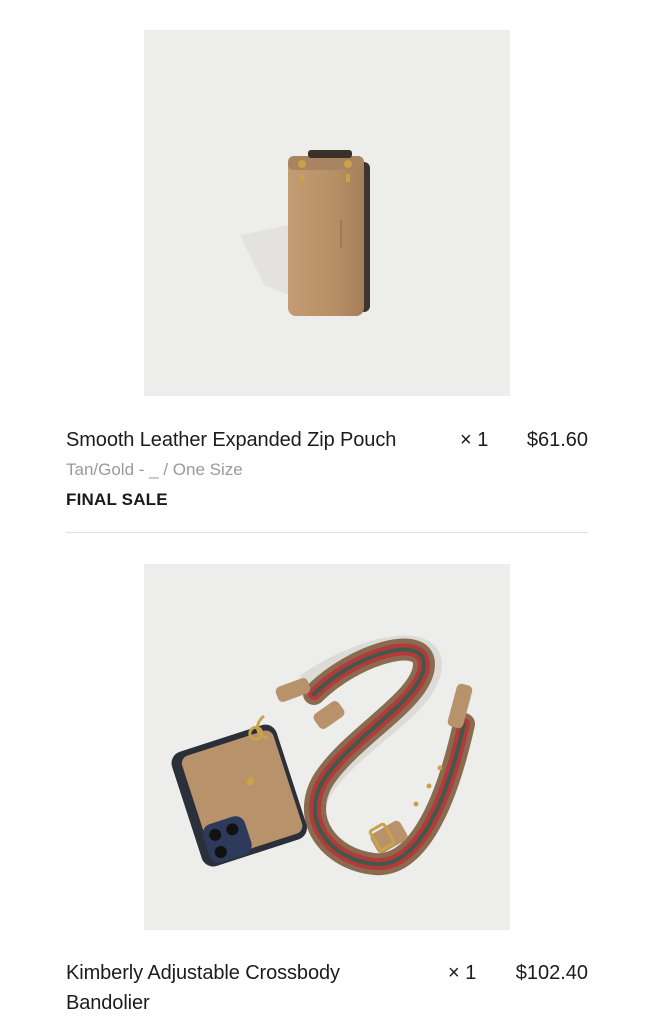 The image size is (654, 1020). What do you see at coordinates (305, 233) in the screenshot?
I see `zip-pouch-illustration` at bounding box center [305, 233].